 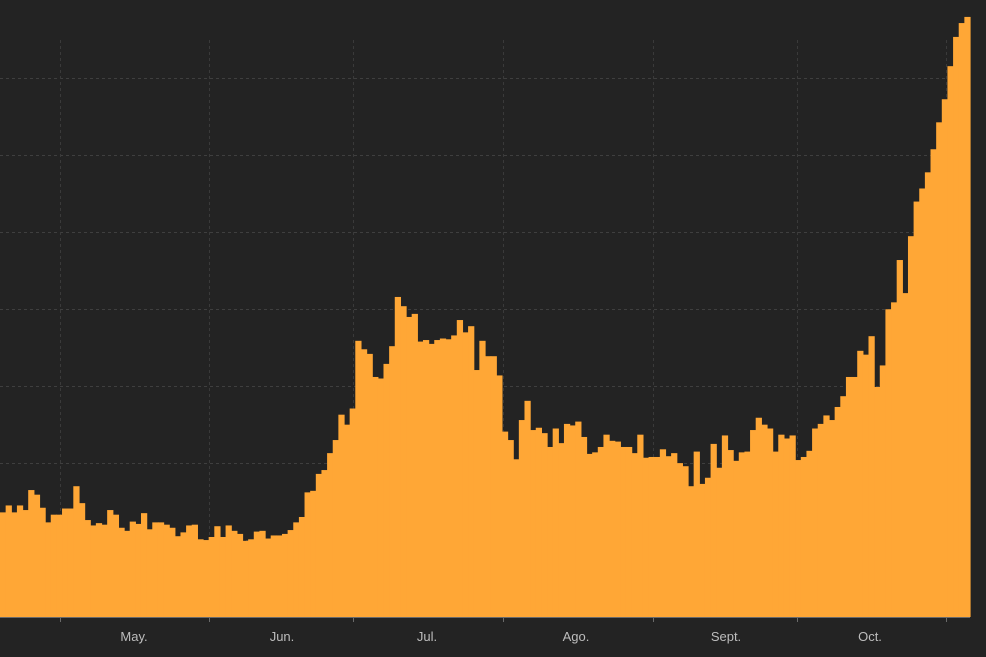 What do you see at coordinates (427, 636) in the screenshot?
I see `x-tick-label-4: Jul.` at bounding box center [427, 636].